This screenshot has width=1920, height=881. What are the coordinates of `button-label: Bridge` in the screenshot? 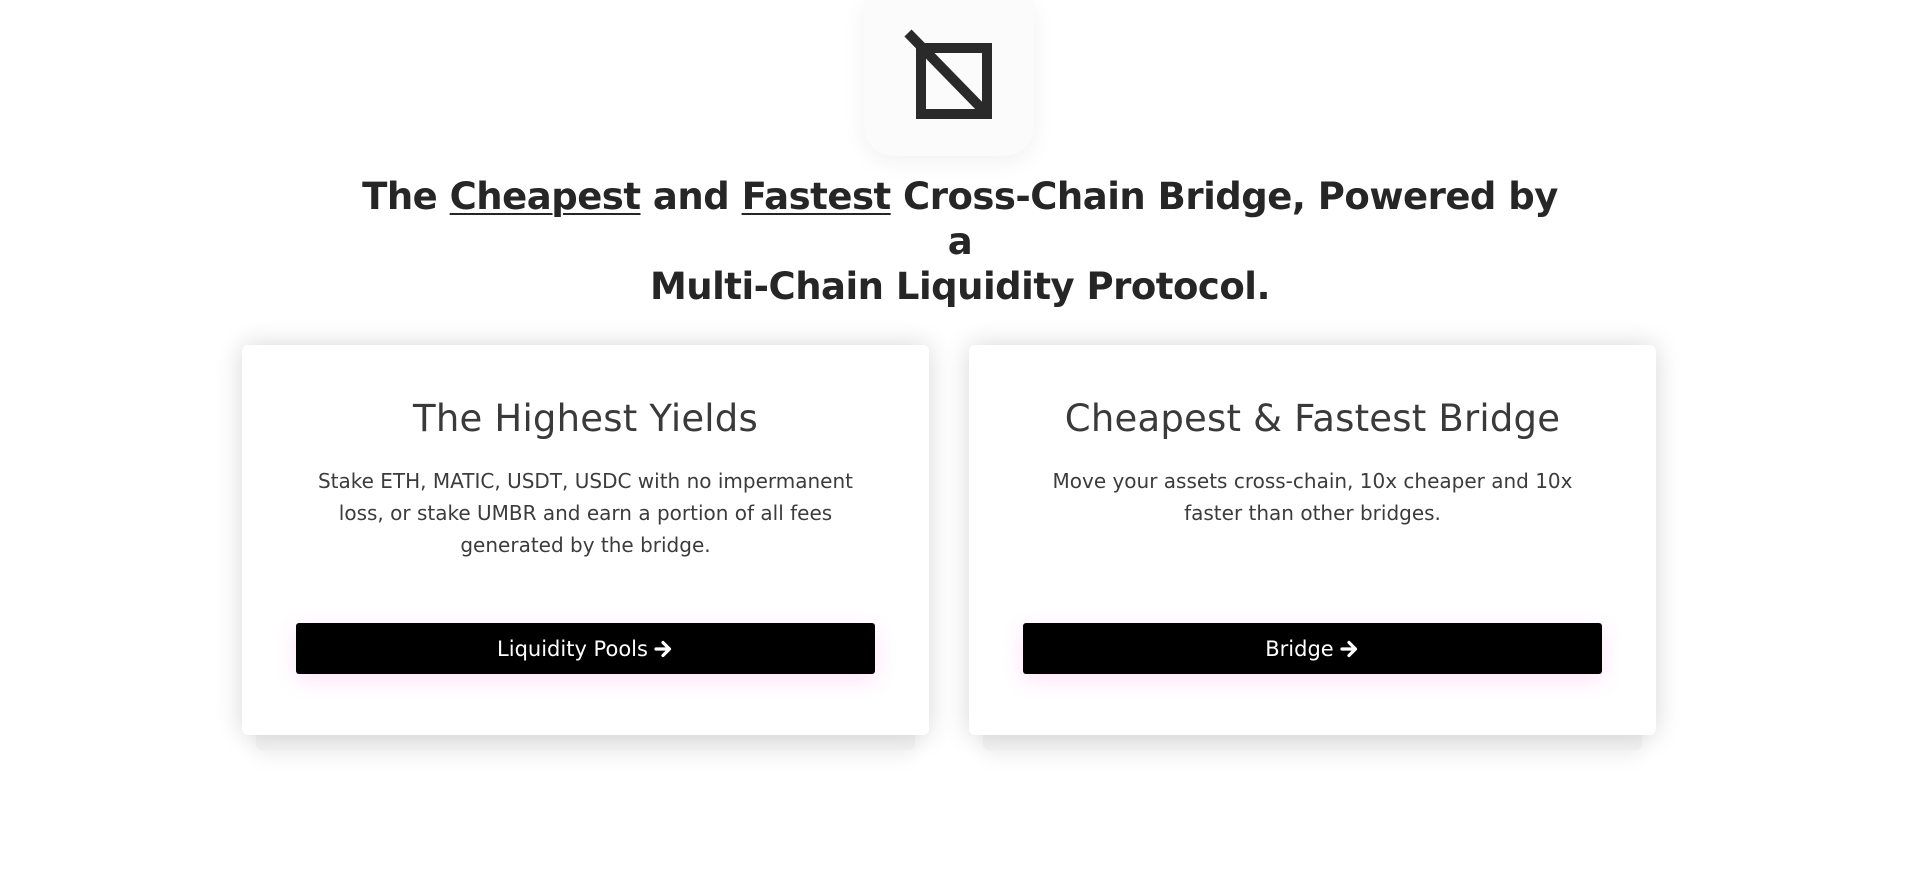 It's located at (1299, 648).